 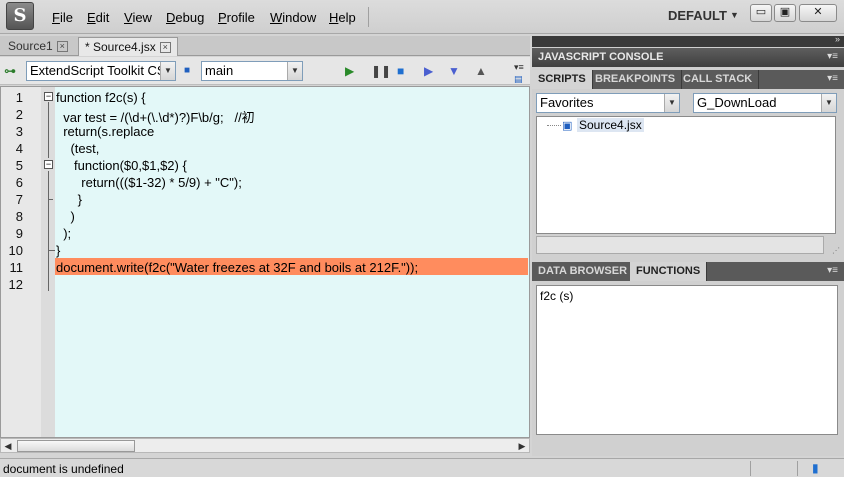 I want to click on line-number: 6, so click(x=19, y=182).